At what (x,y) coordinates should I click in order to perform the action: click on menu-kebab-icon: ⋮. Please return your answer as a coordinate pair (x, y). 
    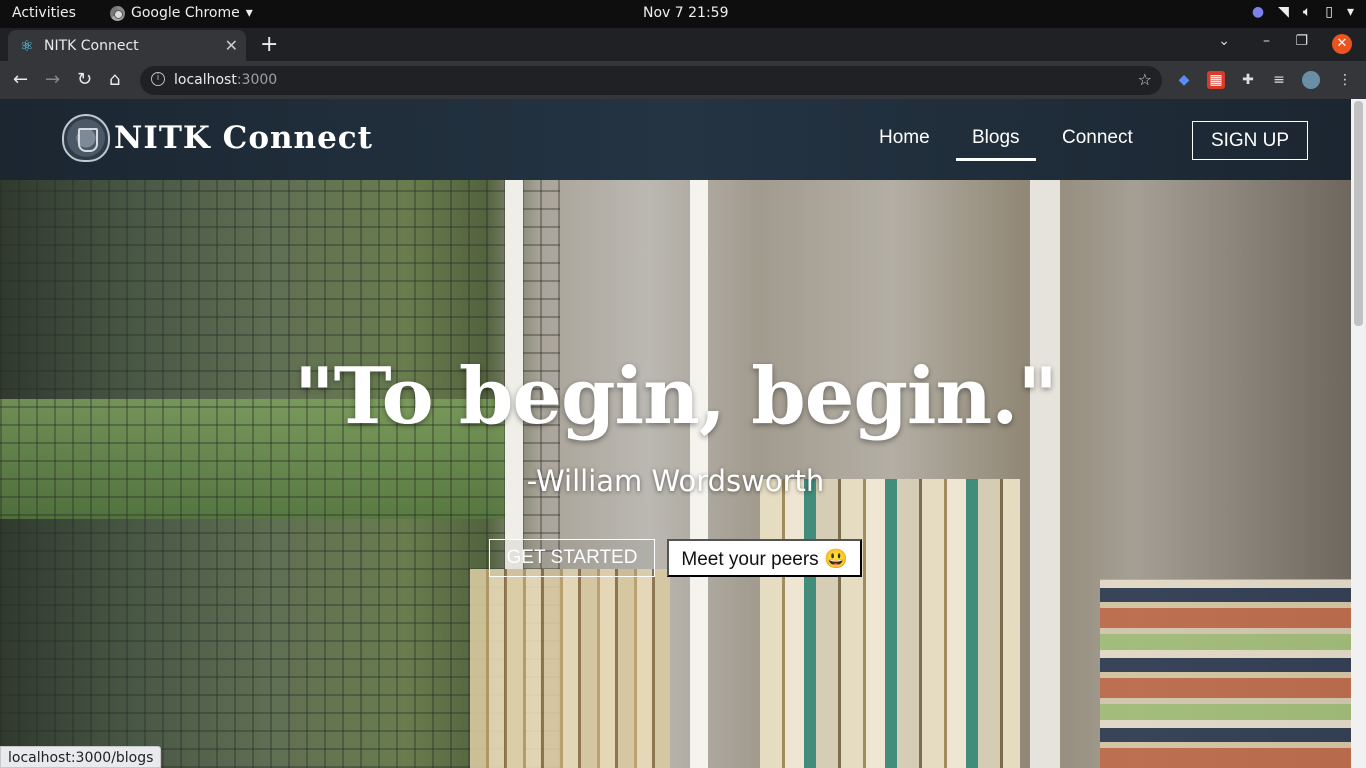
    Looking at the image, I should click on (1345, 80).